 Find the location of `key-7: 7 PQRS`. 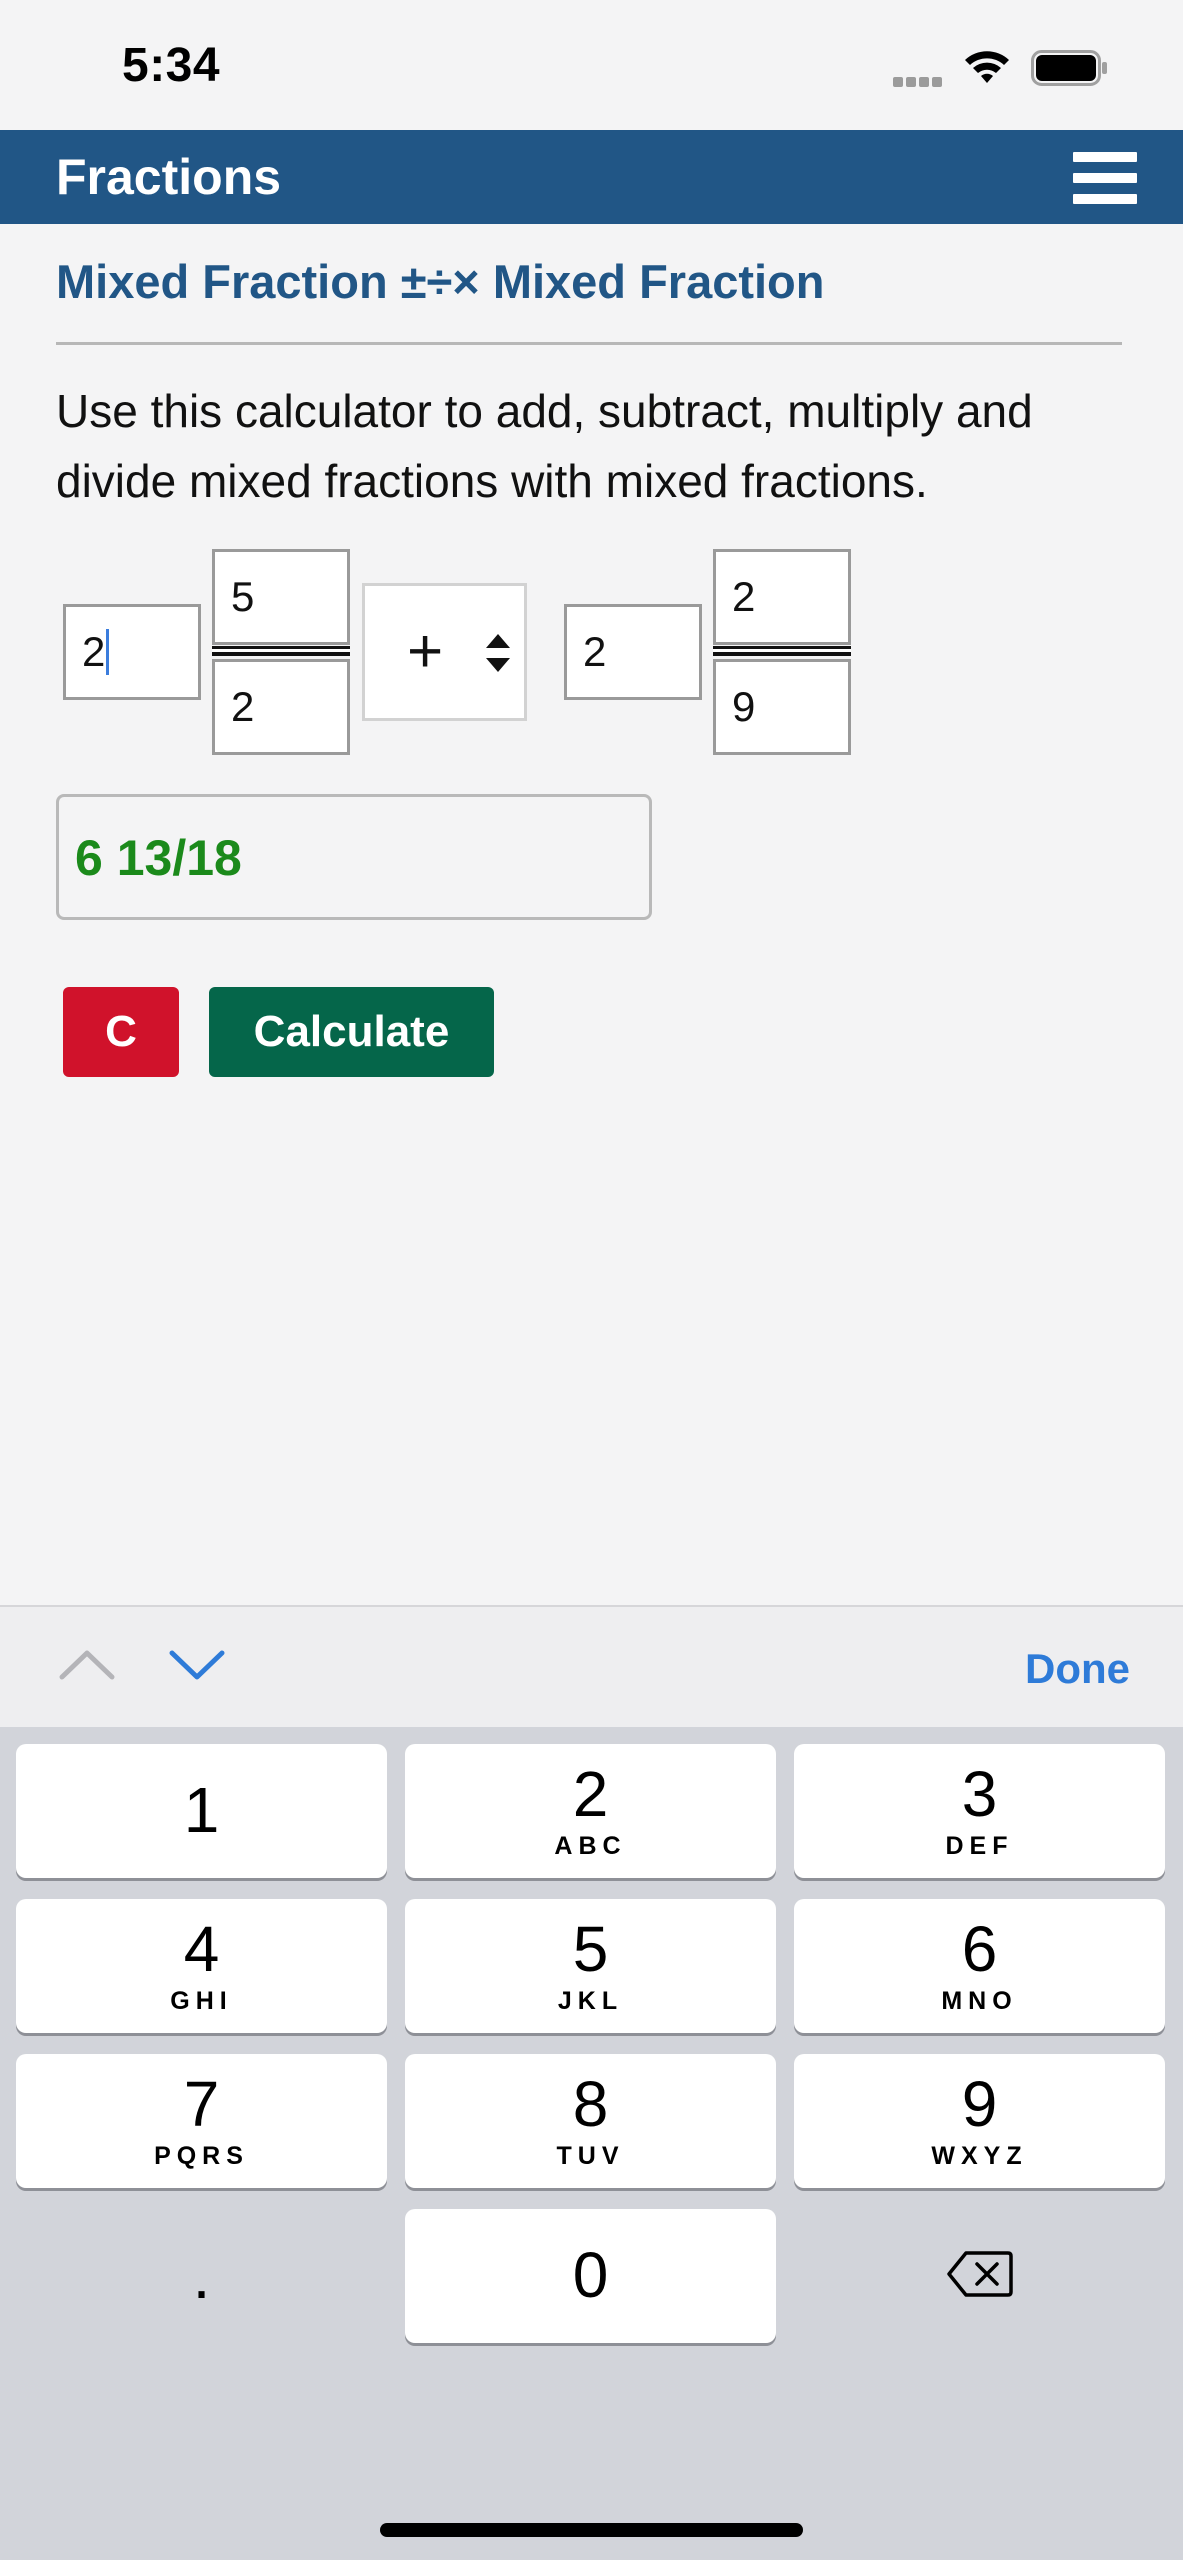

key-7: 7 PQRS is located at coordinates (201, 2121).